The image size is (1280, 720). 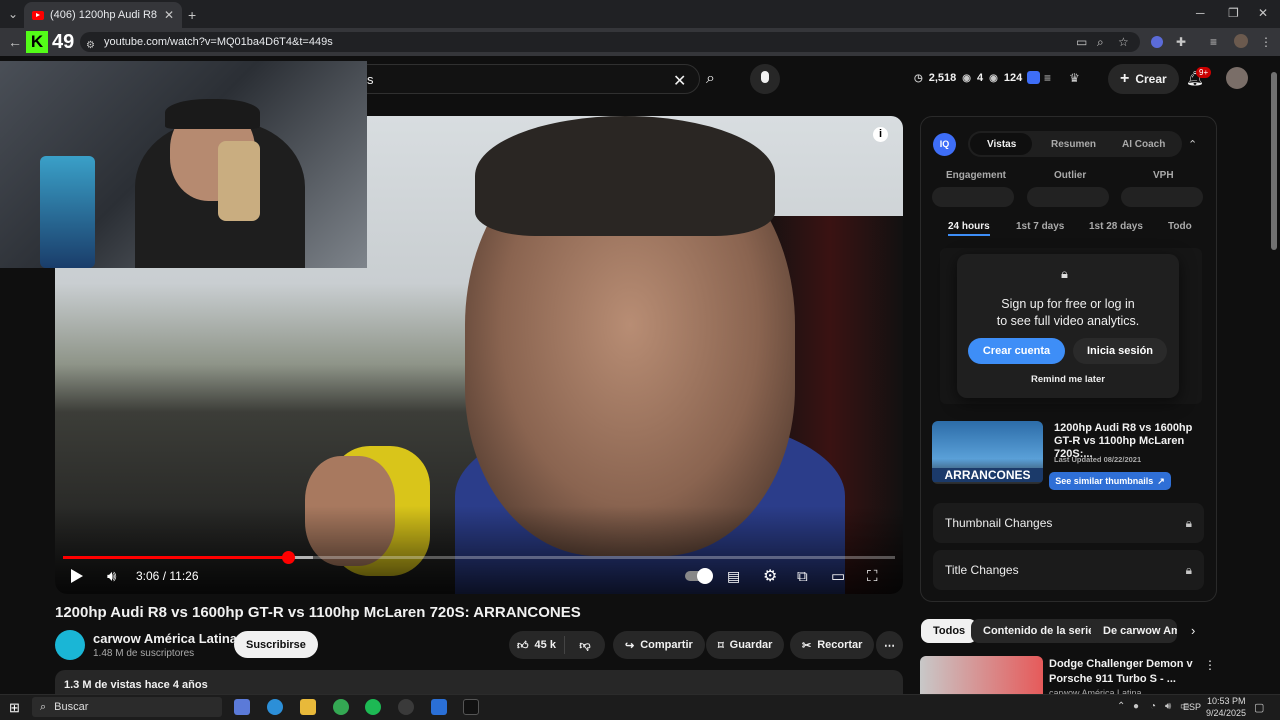 What do you see at coordinates (1210, 665) in the screenshot?
I see `related-menu-icon: ⋮` at bounding box center [1210, 665].